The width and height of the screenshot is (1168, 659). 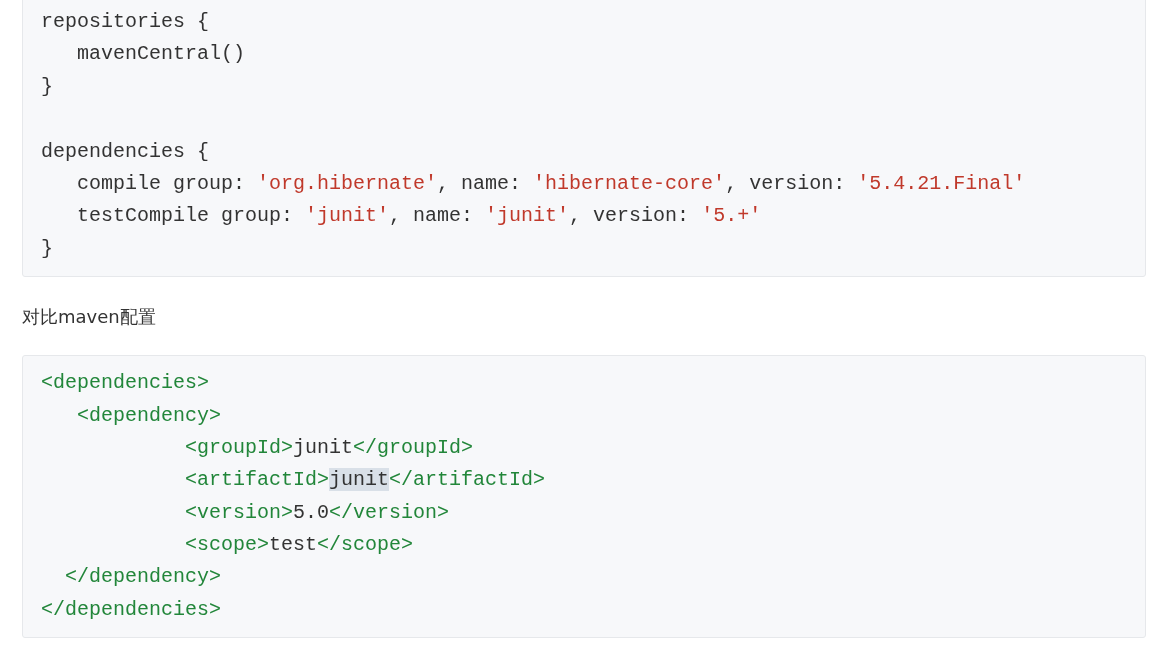 I want to click on code-line: <dependencies>, so click(x=125, y=383).